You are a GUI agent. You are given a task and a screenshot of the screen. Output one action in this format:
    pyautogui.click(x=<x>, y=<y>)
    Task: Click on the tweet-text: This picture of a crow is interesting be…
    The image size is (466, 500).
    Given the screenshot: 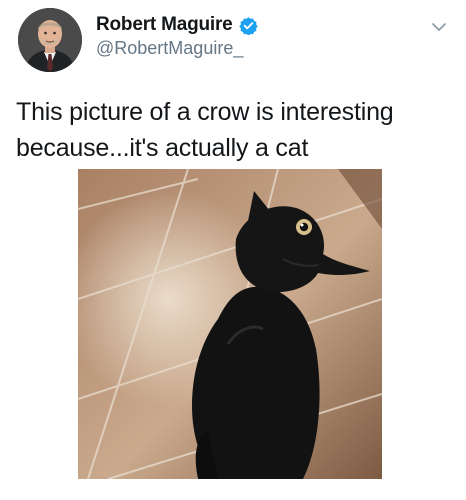 What is the action you would take?
    pyautogui.click(x=236, y=130)
    